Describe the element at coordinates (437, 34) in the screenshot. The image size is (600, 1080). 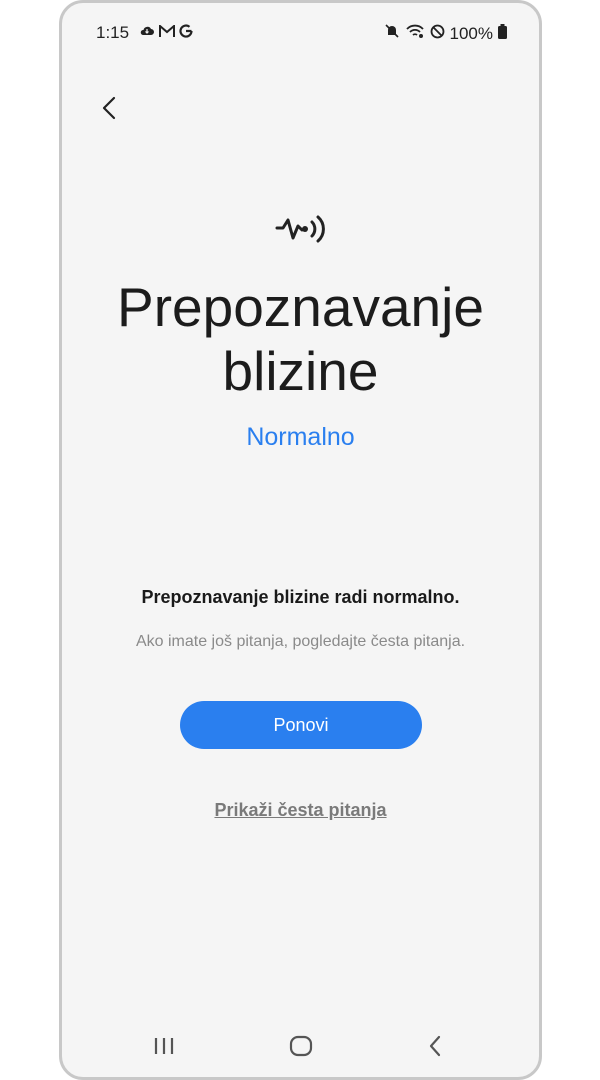
I see `do-not-disturb-icon` at that location.